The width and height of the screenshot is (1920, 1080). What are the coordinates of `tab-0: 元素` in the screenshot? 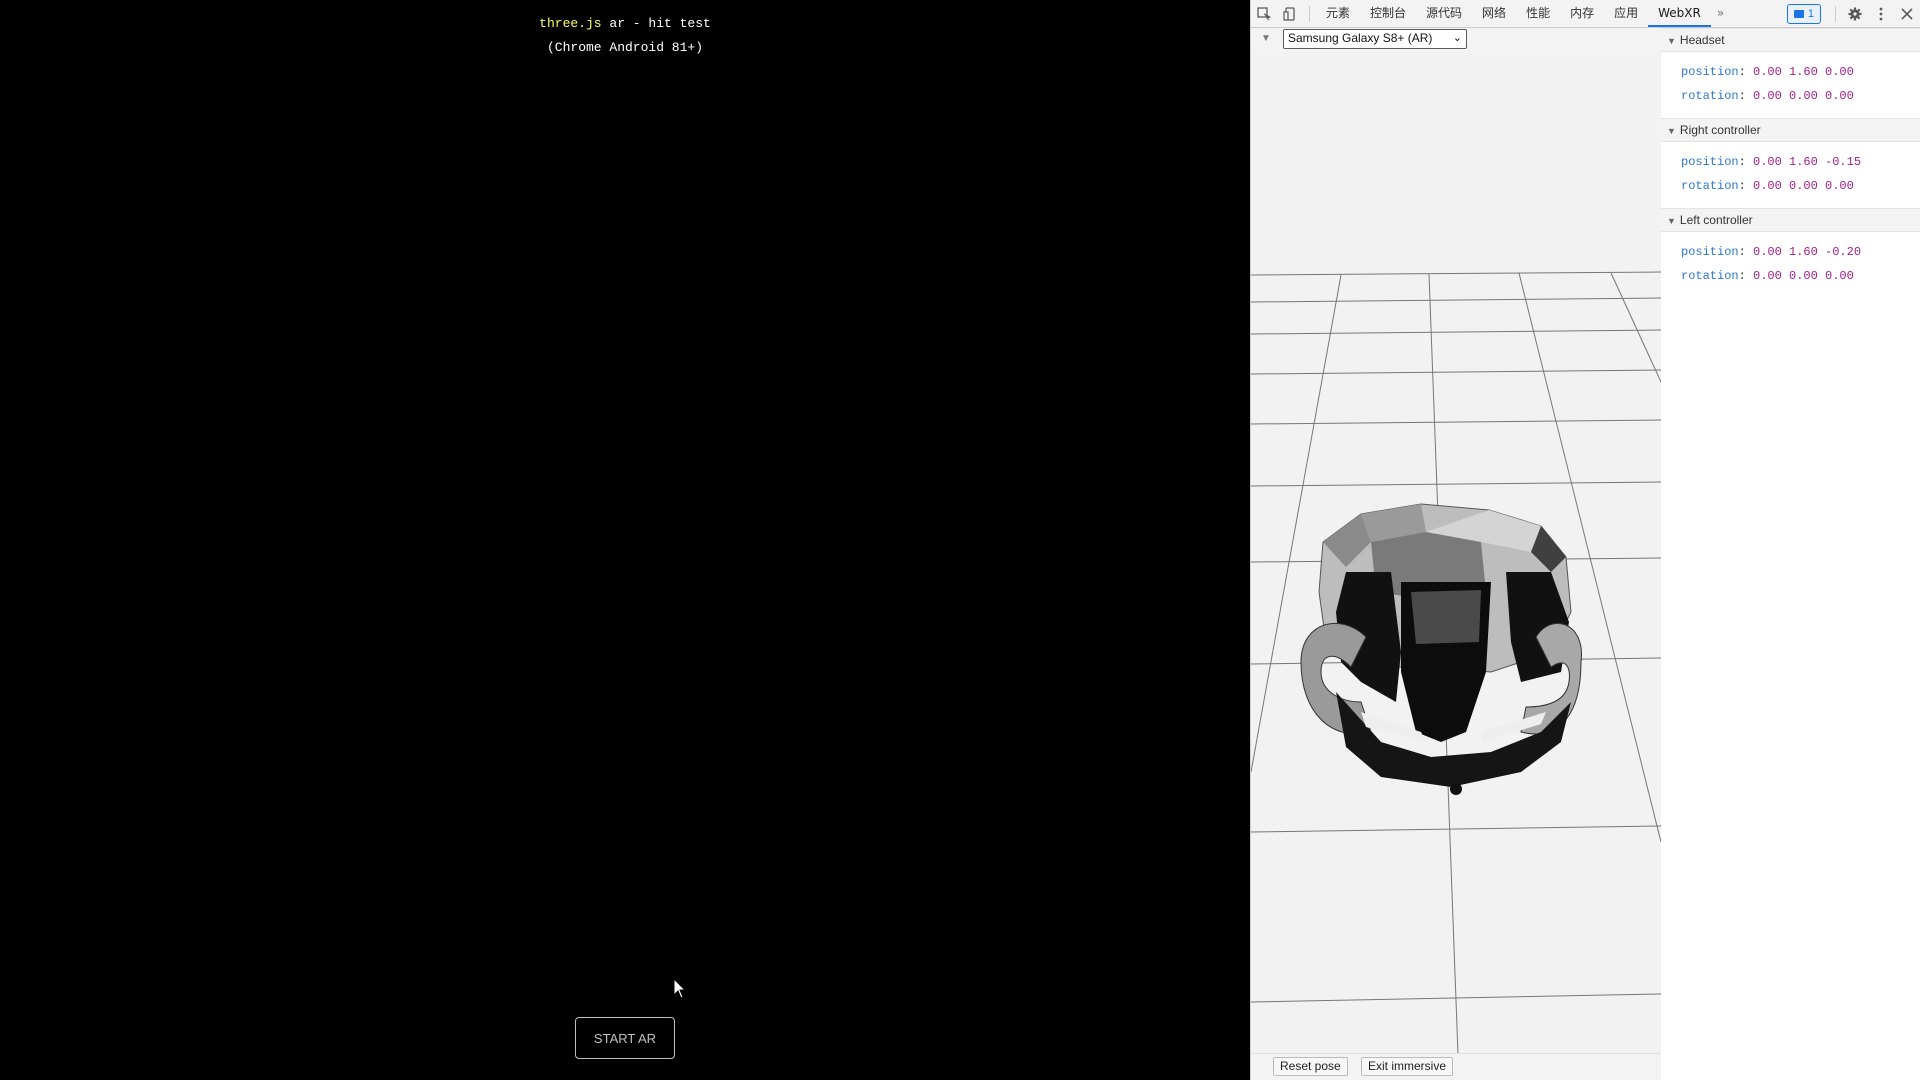 It's located at (1338, 13).